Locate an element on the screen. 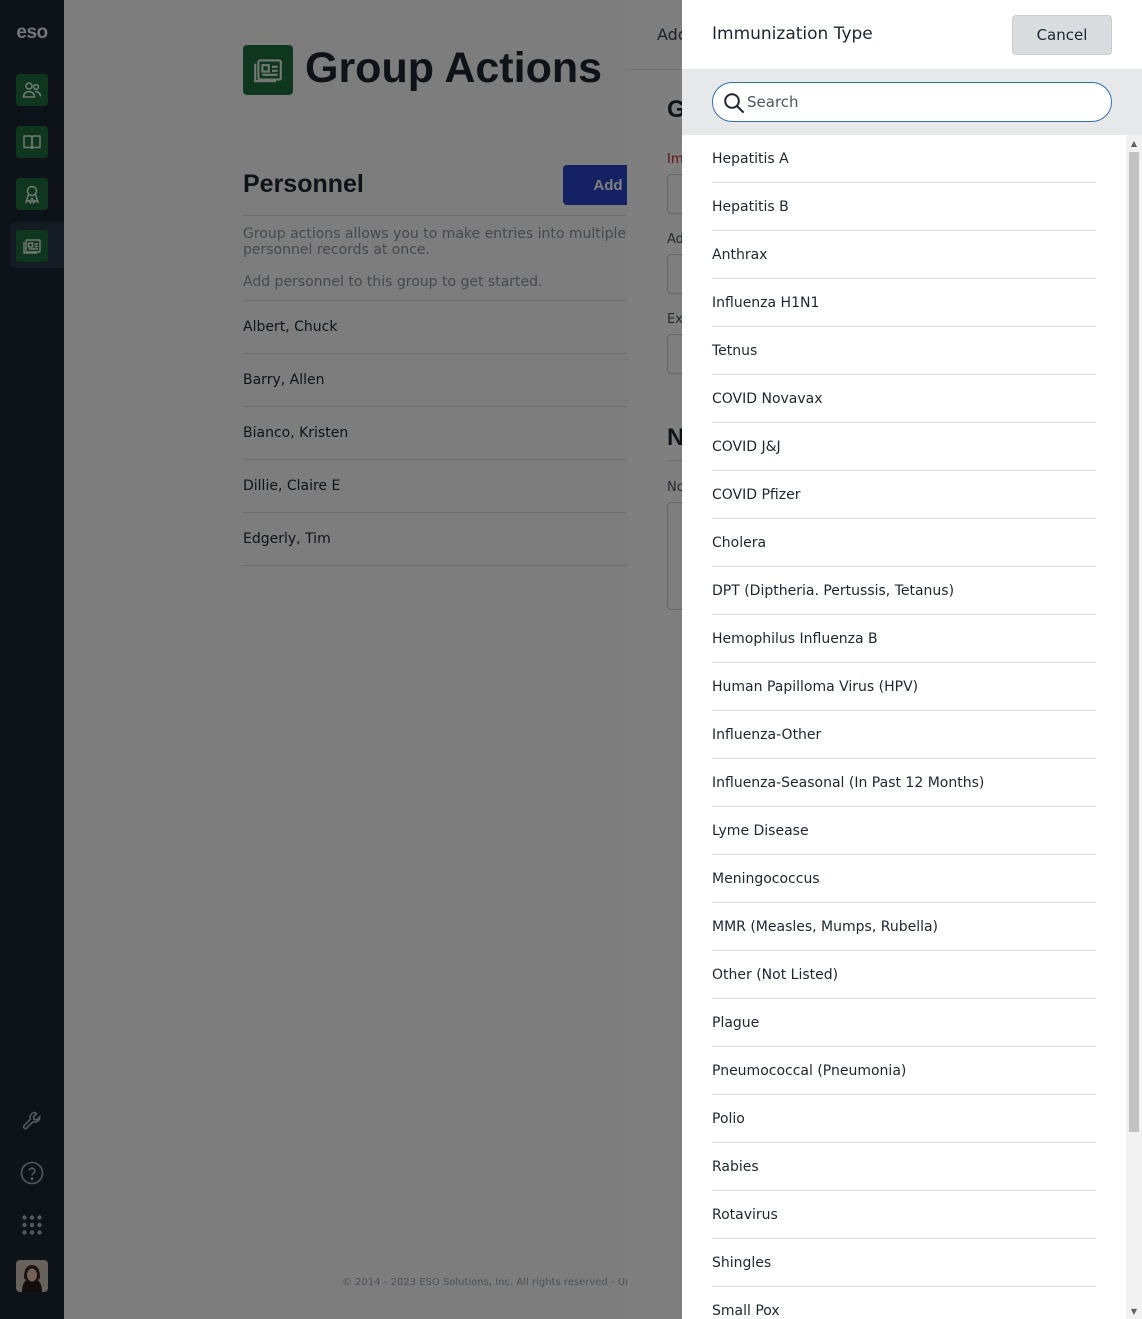  list-item: Hepatitis A is located at coordinates (904, 159).